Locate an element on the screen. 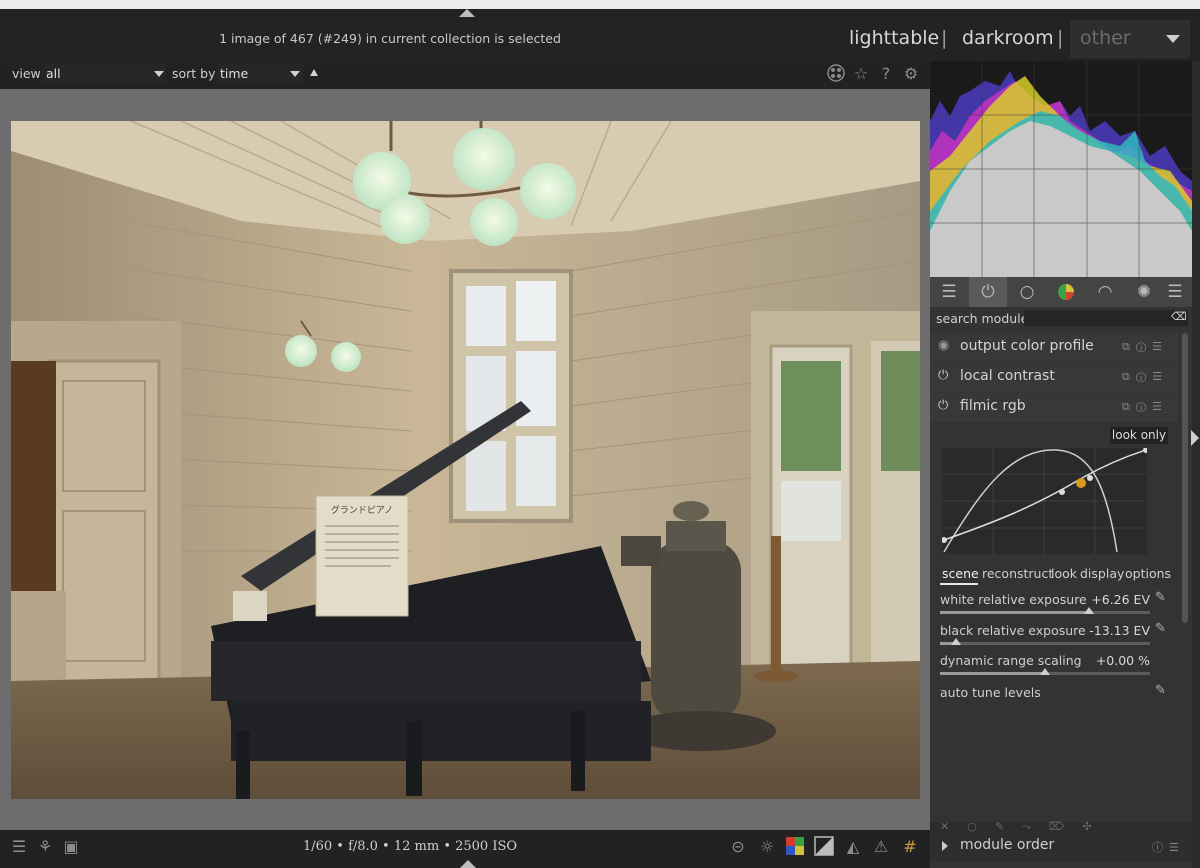 The height and width of the screenshot is (868, 1200). sort-order-toggle-icon is located at coordinates (314, 72).